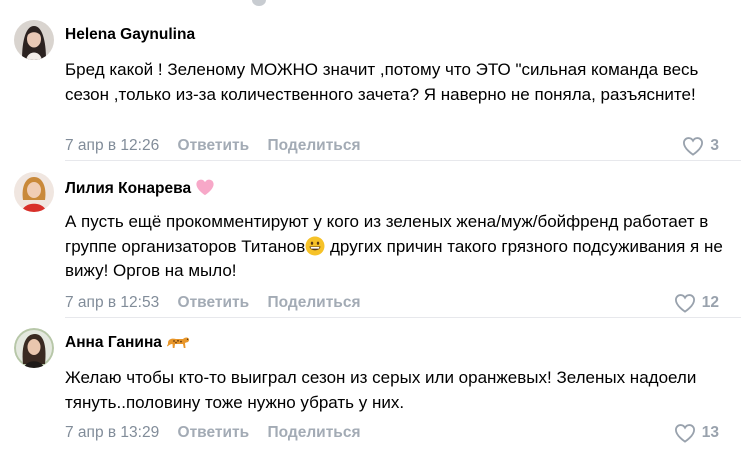 The height and width of the screenshot is (459, 741). What do you see at coordinates (315, 246) in the screenshot?
I see `grinning-face-icon` at bounding box center [315, 246].